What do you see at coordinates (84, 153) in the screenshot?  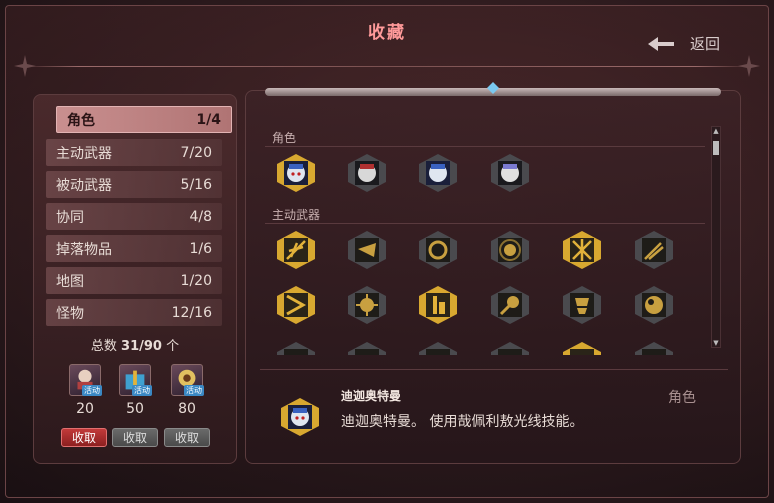 I see `category-label: 主动武器` at bounding box center [84, 153].